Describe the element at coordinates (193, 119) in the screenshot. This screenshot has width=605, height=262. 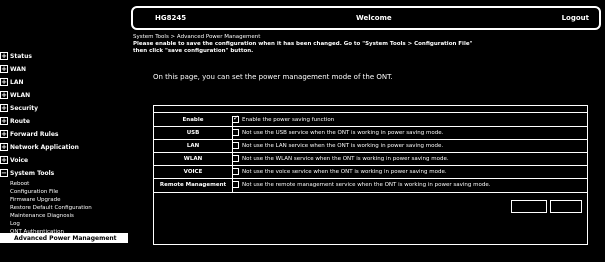
I see `row-label: Enable` at that location.